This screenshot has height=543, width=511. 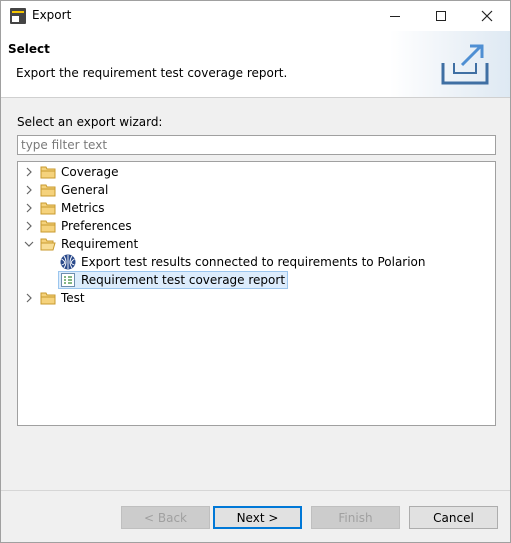 I want to click on tree-item-requirement: Requirement, so click(x=81, y=244).